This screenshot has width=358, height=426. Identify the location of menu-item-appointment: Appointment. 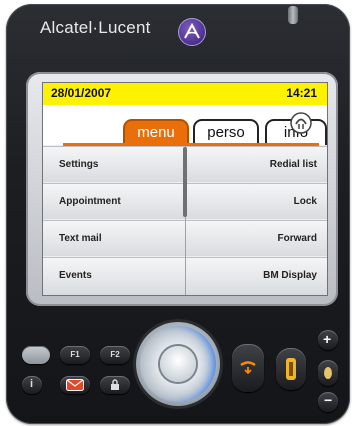
(114, 201).